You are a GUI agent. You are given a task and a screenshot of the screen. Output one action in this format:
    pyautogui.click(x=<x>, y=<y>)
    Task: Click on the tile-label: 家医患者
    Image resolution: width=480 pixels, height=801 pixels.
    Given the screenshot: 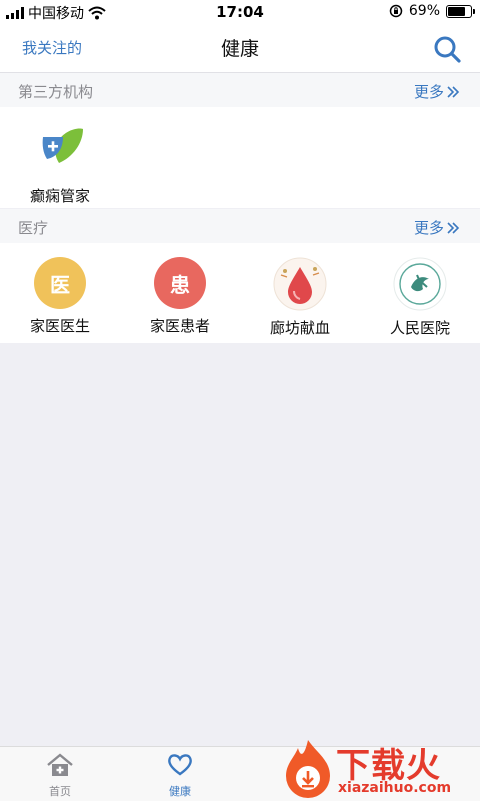 What is the action you would take?
    pyautogui.click(x=179, y=326)
    